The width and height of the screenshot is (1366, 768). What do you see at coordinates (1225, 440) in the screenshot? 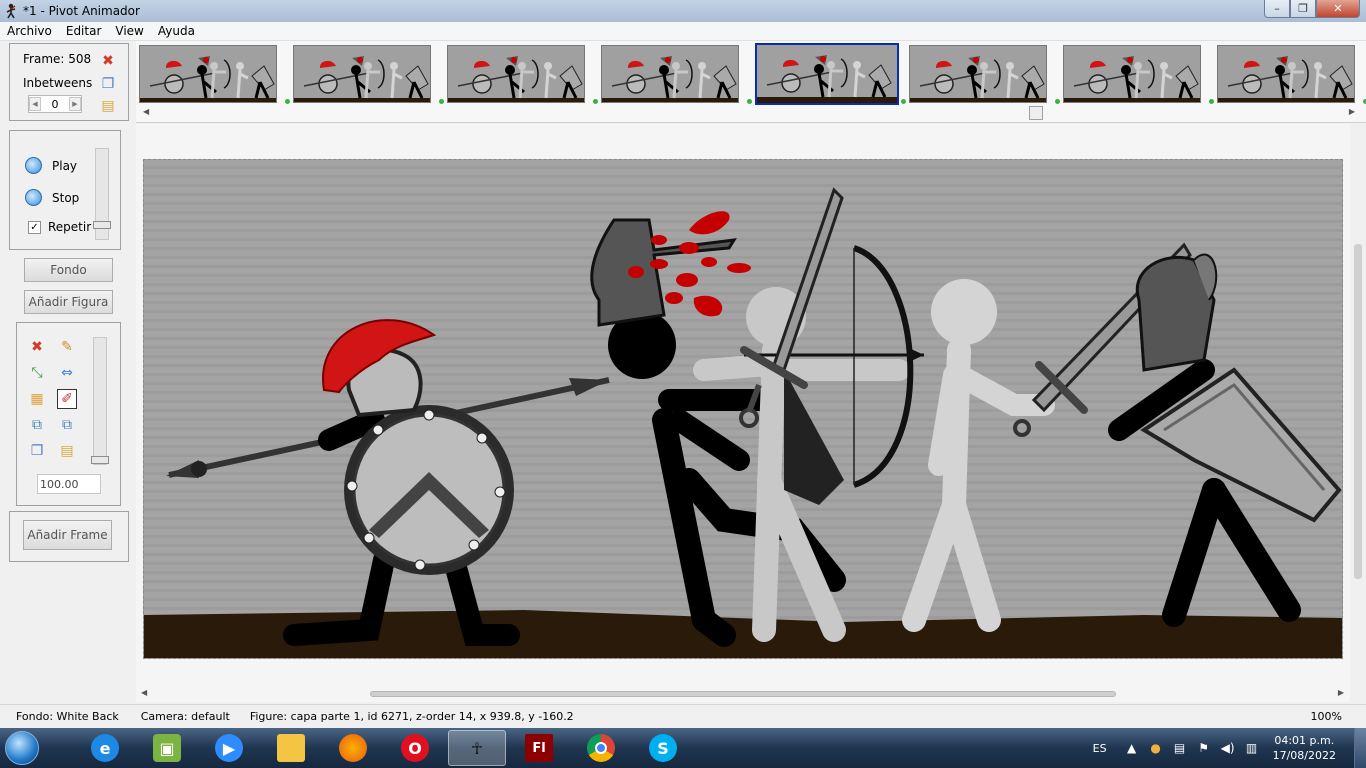
I see `knight-figure` at bounding box center [1225, 440].